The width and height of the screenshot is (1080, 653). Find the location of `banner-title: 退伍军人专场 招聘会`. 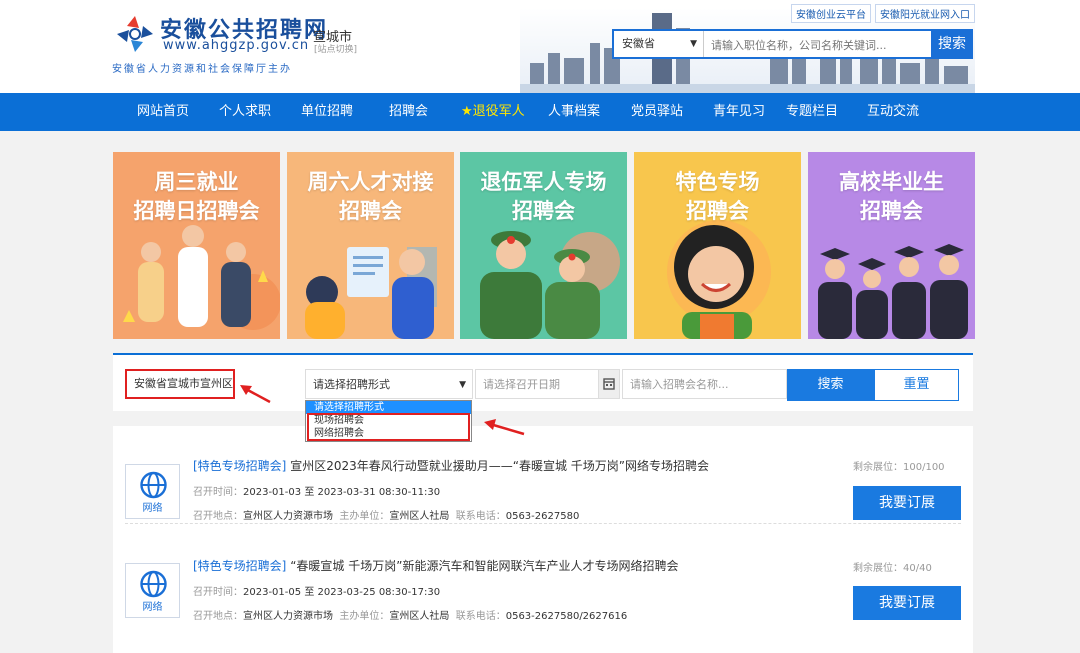

banner-title: 退伍军人专场 招聘会 is located at coordinates (543, 196).